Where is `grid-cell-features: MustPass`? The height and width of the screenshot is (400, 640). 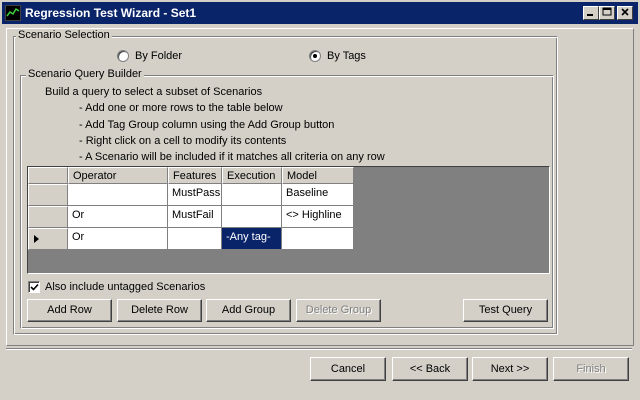 grid-cell-features: MustPass is located at coordinates (195, 195).